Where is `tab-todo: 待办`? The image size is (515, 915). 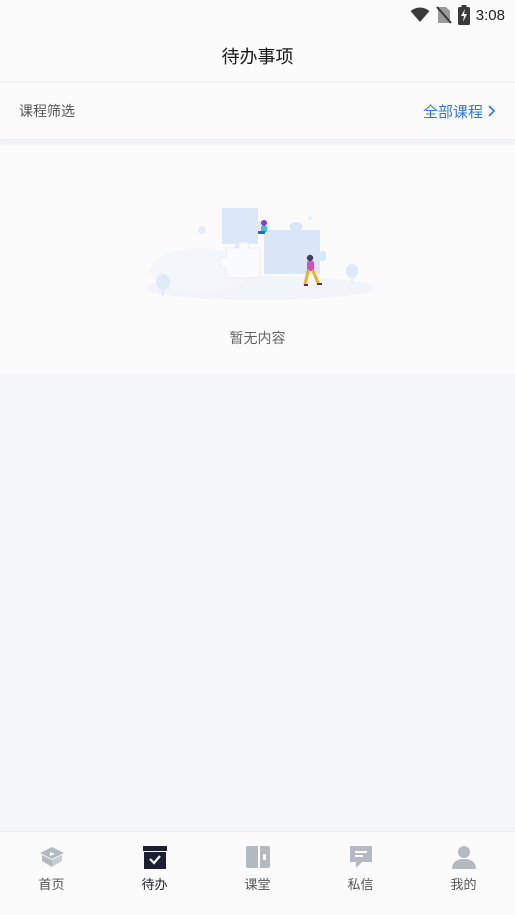 tab-todo: 待办 is located at coordinates (154, 873).